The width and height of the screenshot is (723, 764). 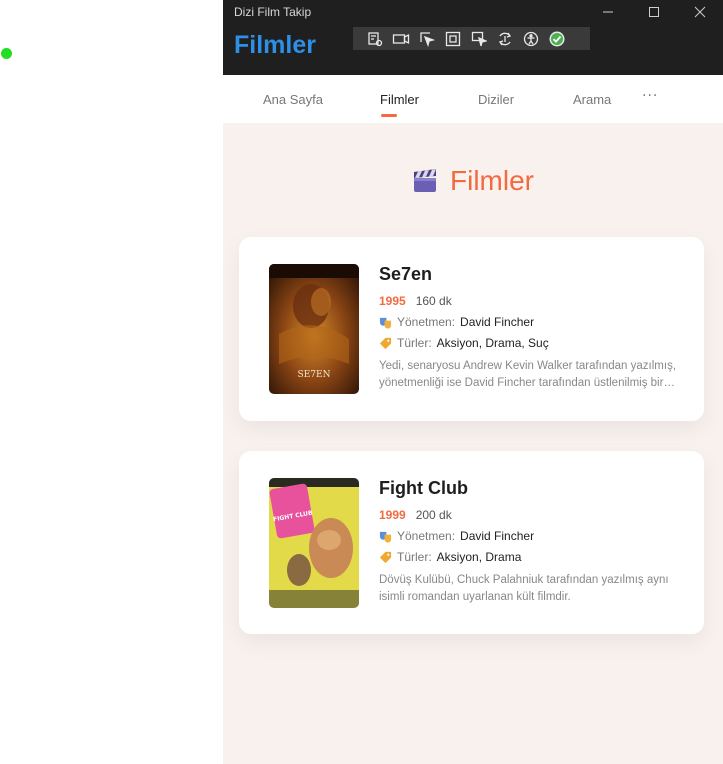 What do you see at coordinates (314, 543) in the screenshot?
I see `movie-poster: FIGHT CLUB` at bounding box center [314, 543].